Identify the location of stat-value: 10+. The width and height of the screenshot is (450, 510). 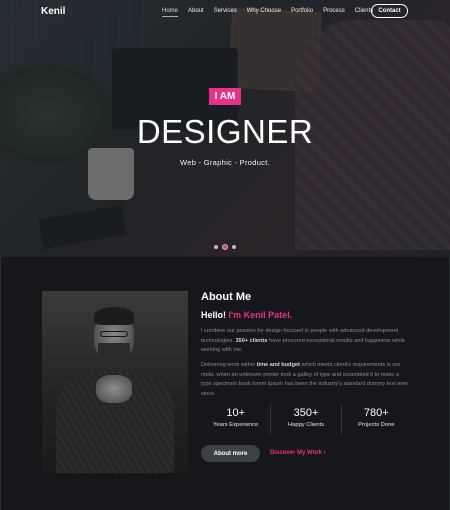
(235, 413).